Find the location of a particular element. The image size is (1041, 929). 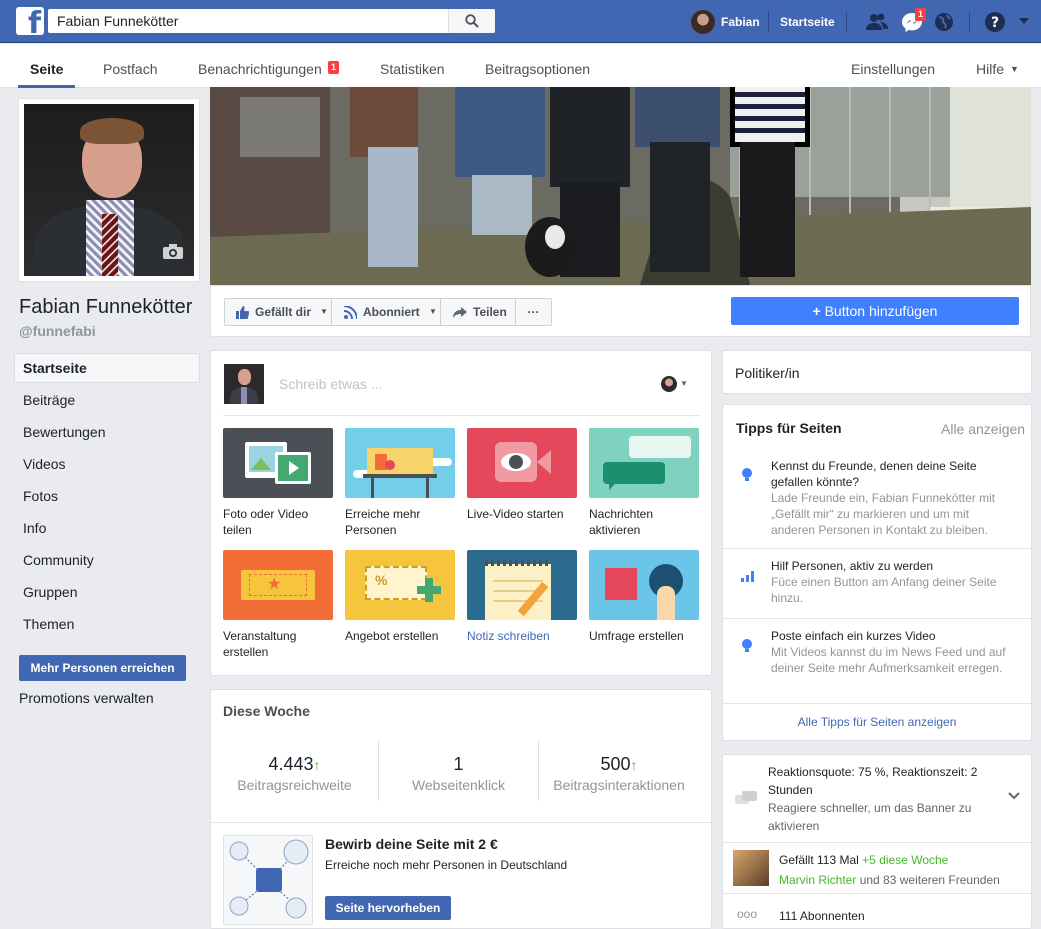

search-input: Fabian Funnekötter is located at coordinates (117, 21).